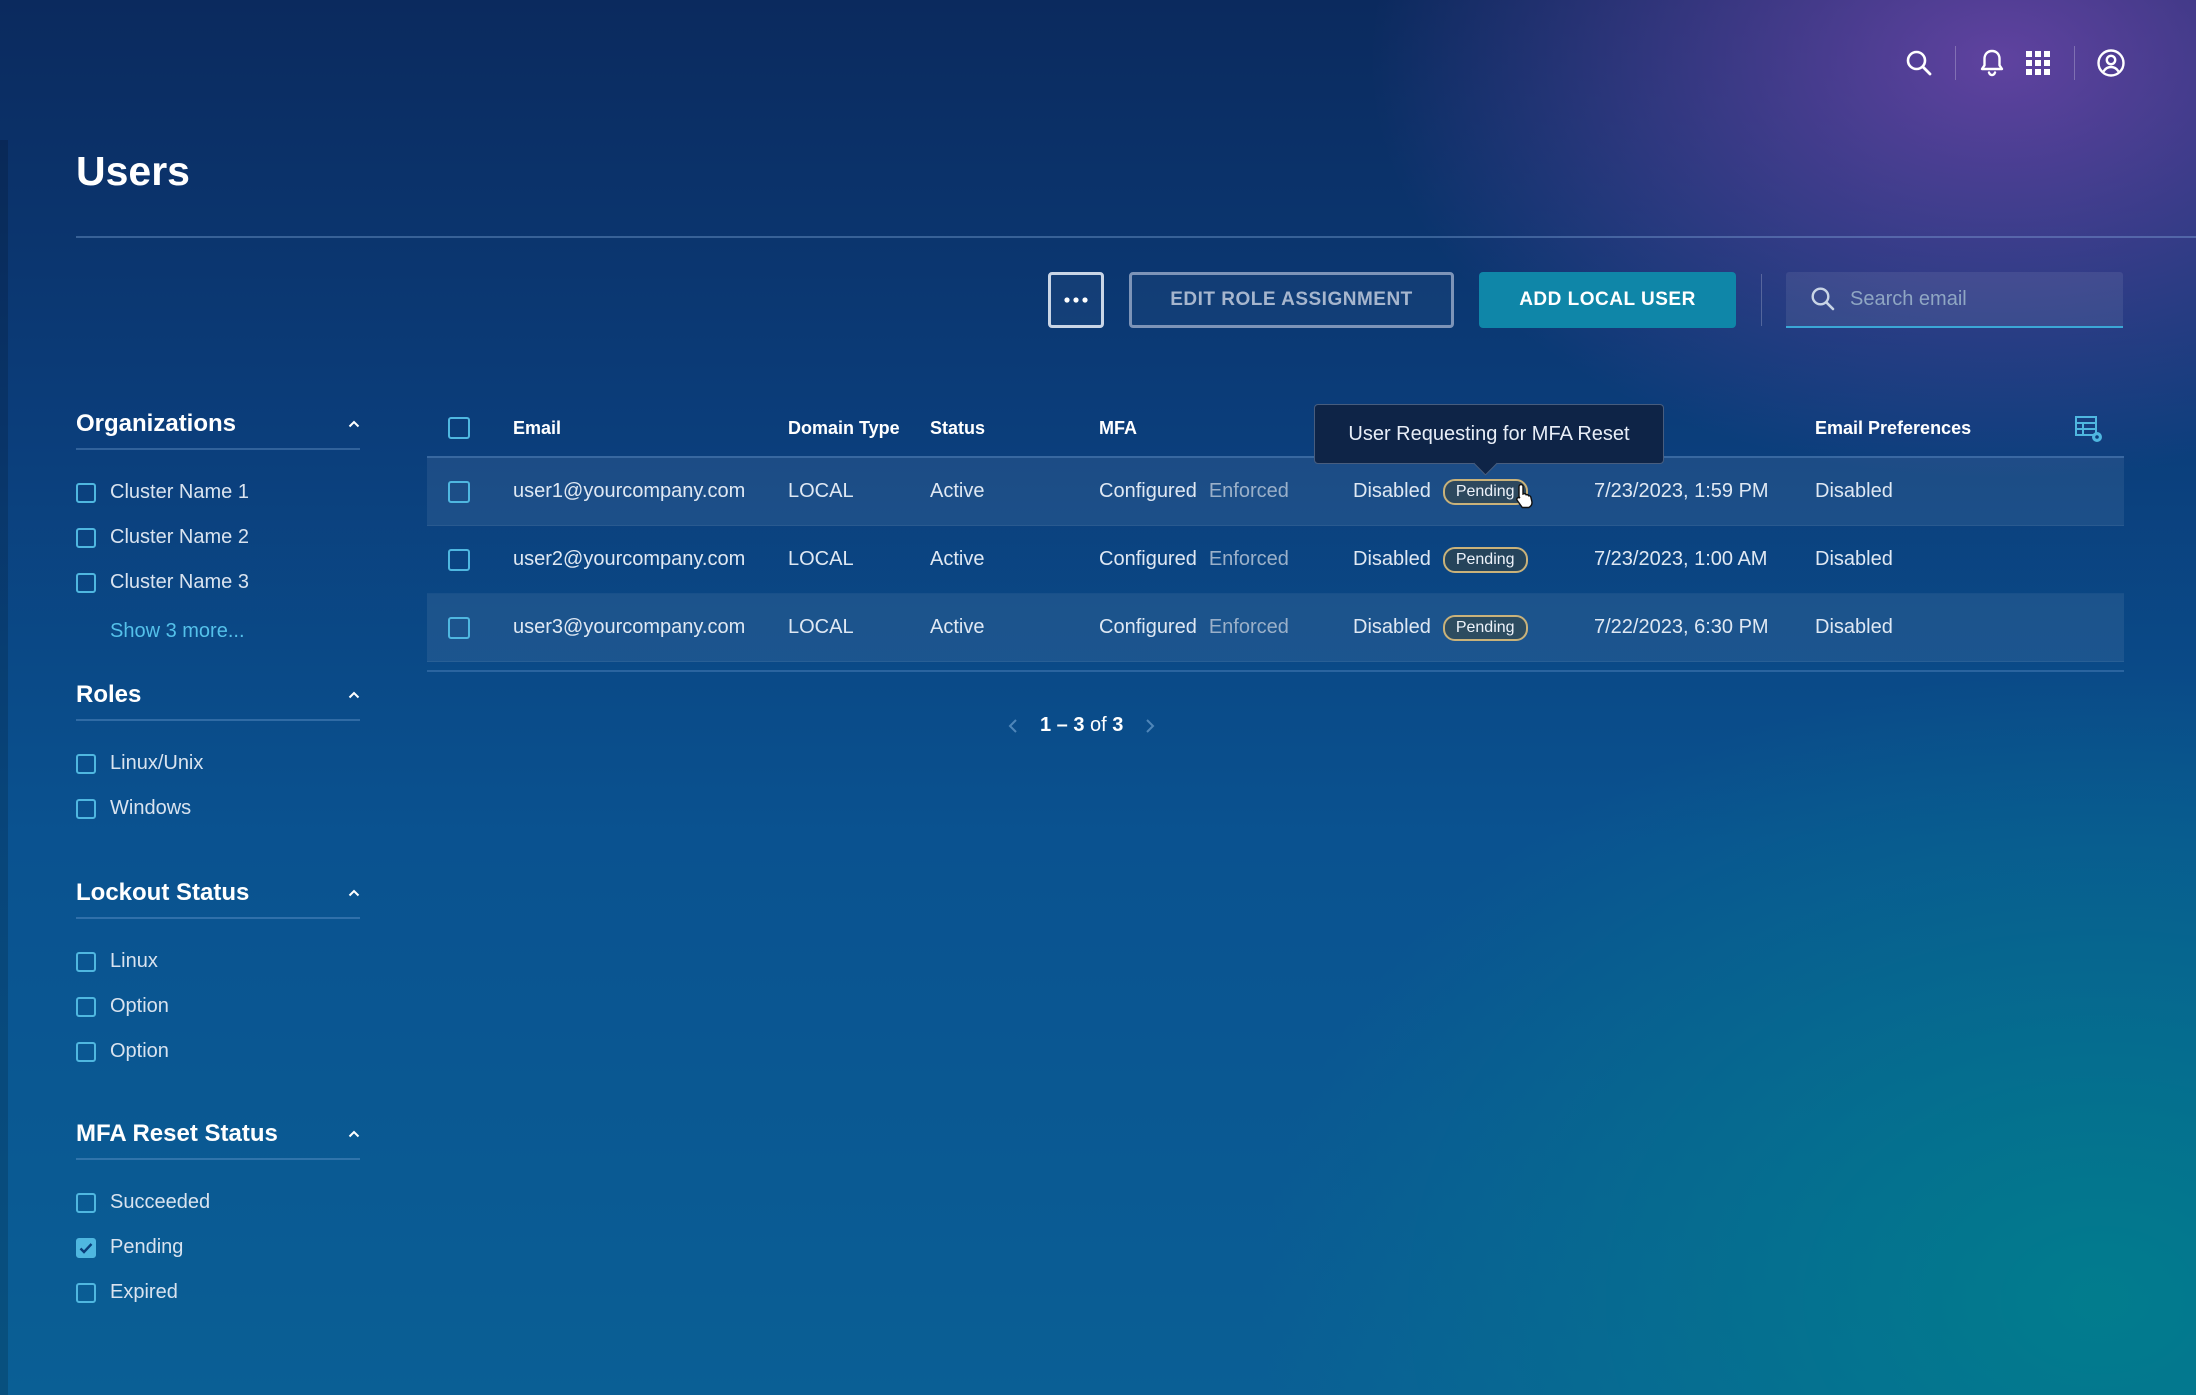  I want to click on column-settings-icon, so click(2089, 431).